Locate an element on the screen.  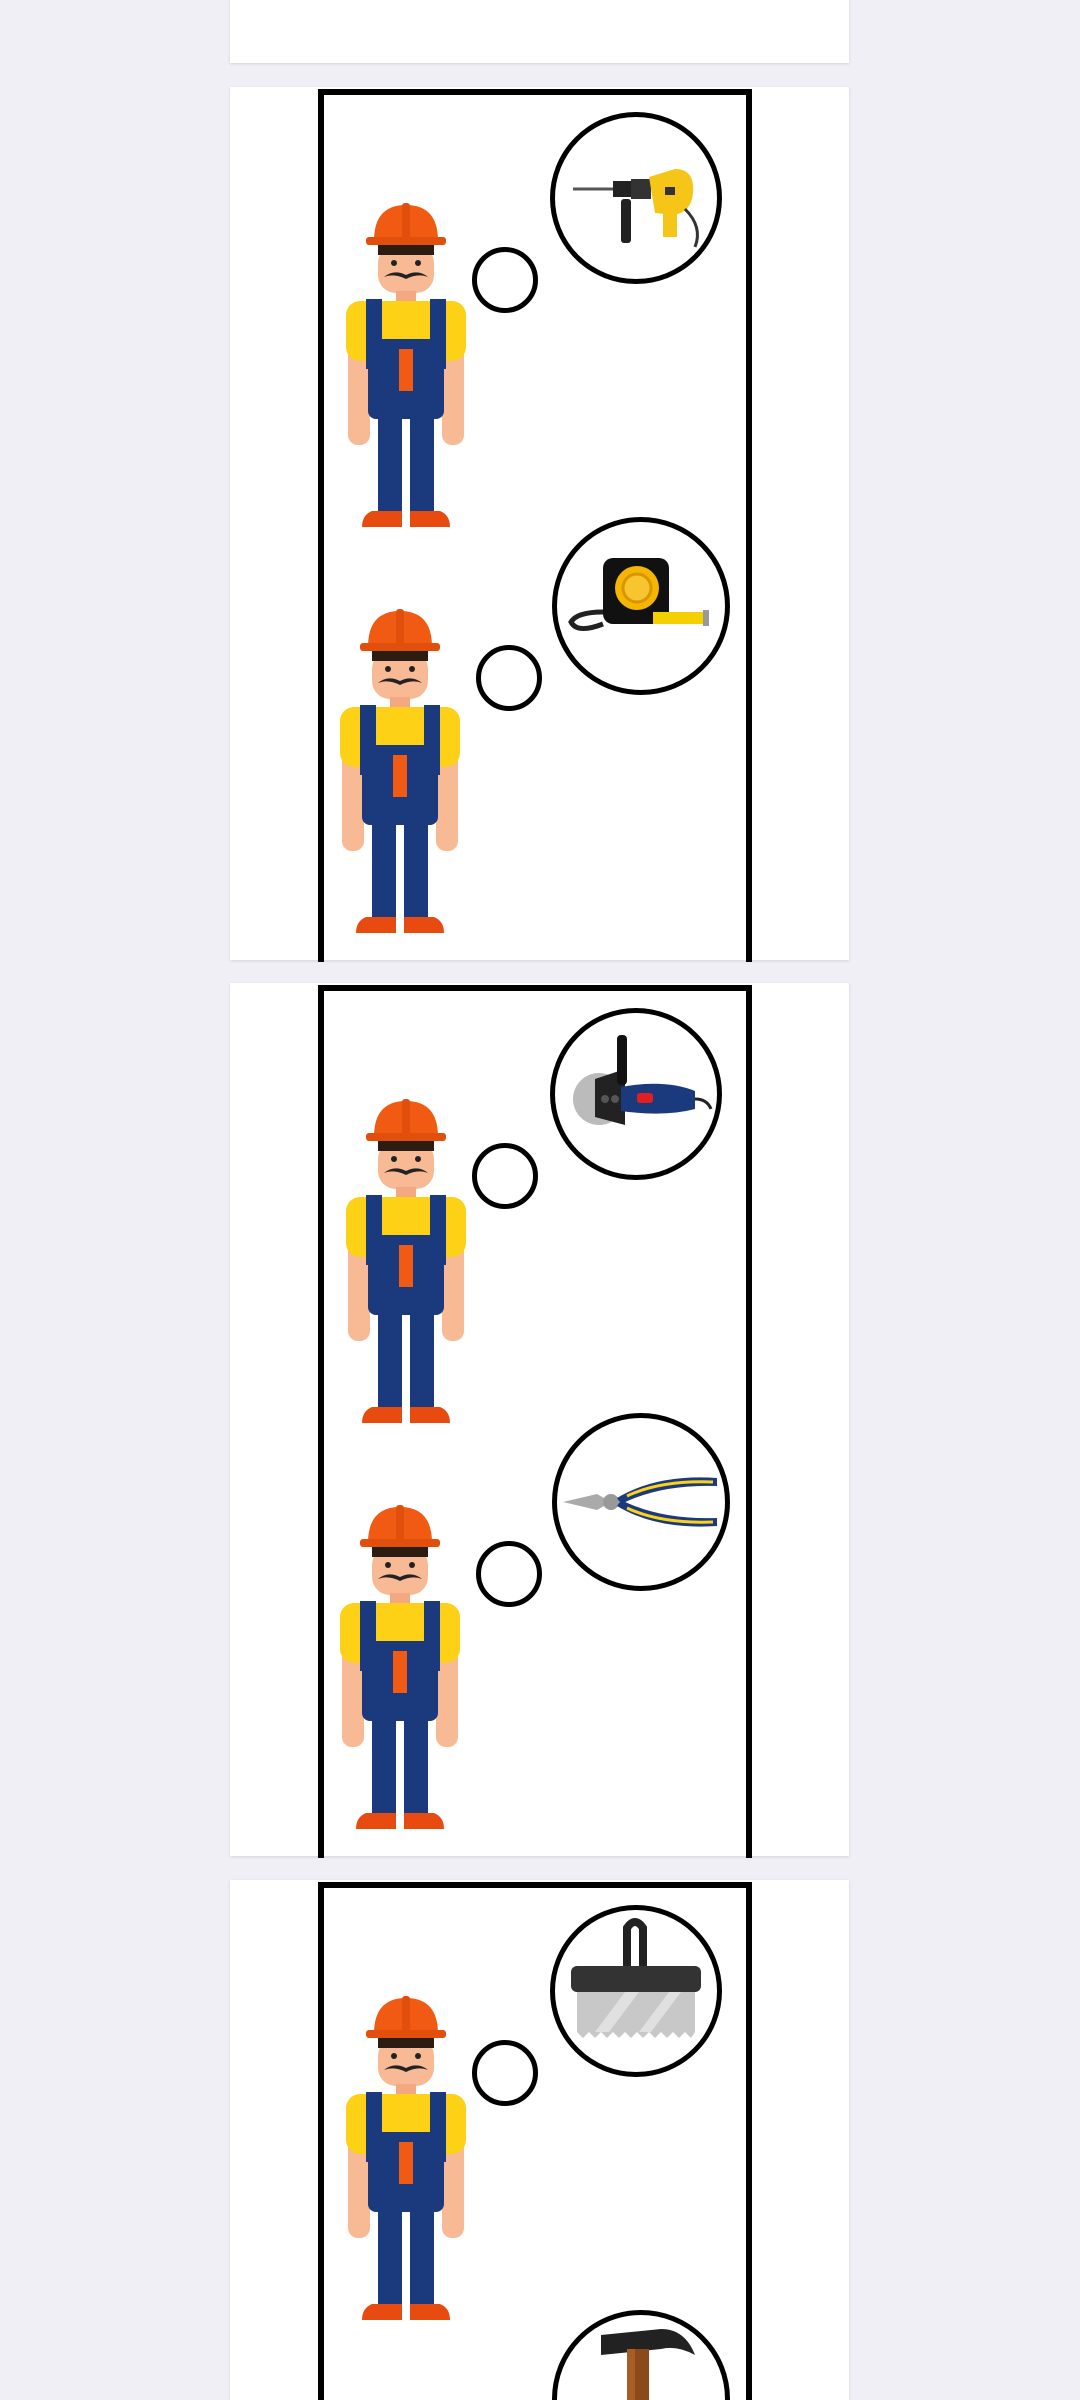
angle-grinder-icon is located at coordinates (643, 1080).